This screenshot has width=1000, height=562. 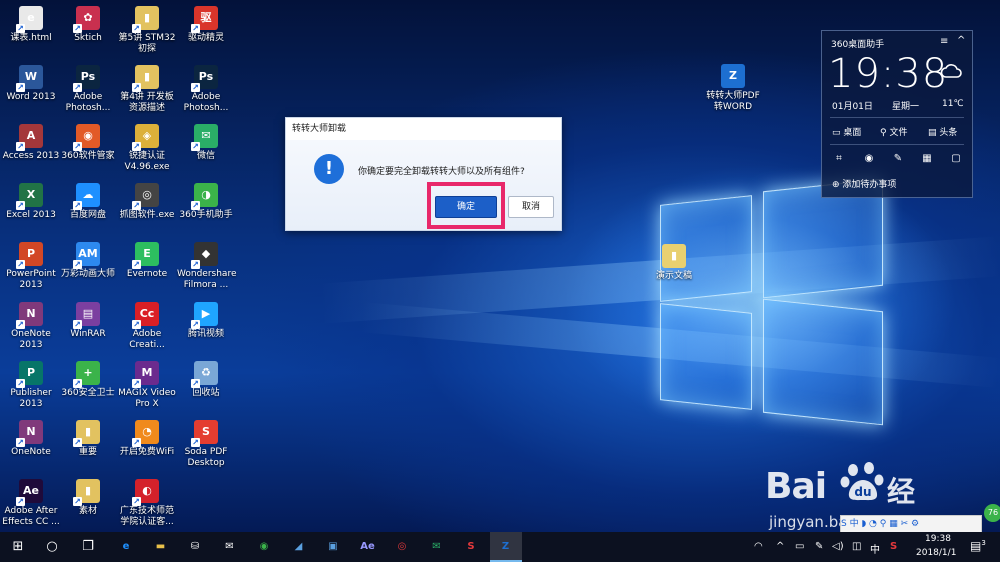 What do you see at coordinates (31, 84) in the screenshot?
I see `desktop-icon: WWord 2013` at bounding box center [31, 84].